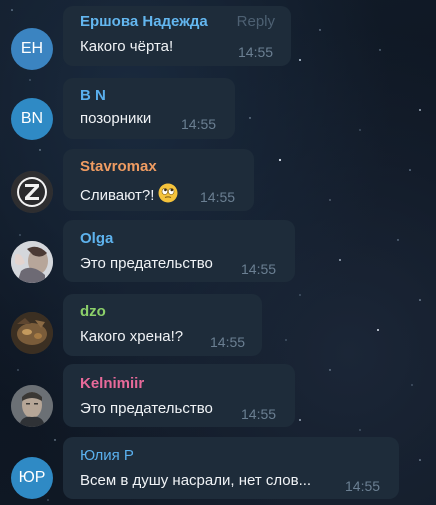  What do you see at coordinates (116, 118) in the screenshot?
I see `message-text: позорники` at bounding box center [116, 118].